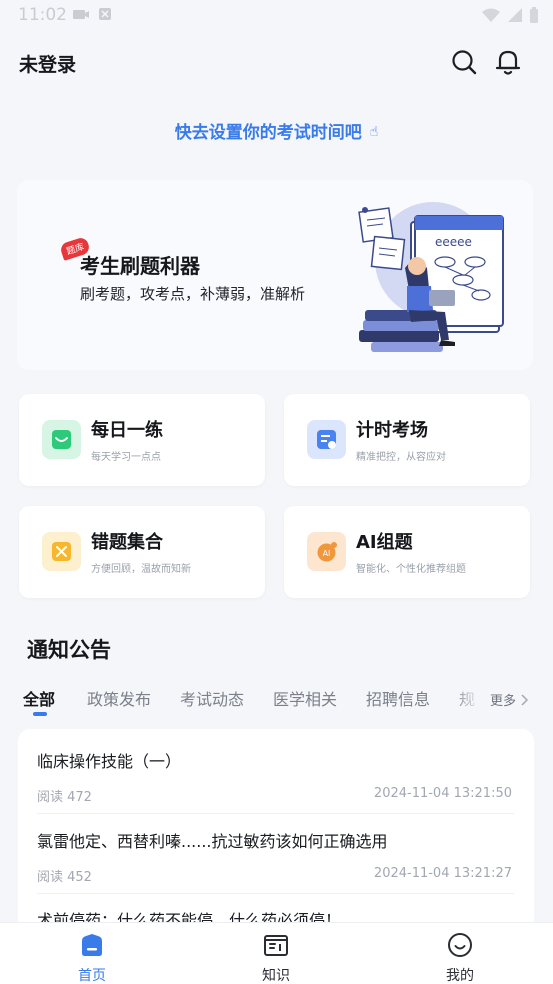 This screenshot has width=553, height=984. I want to click on chevron-right-icon, so click(525, 699).